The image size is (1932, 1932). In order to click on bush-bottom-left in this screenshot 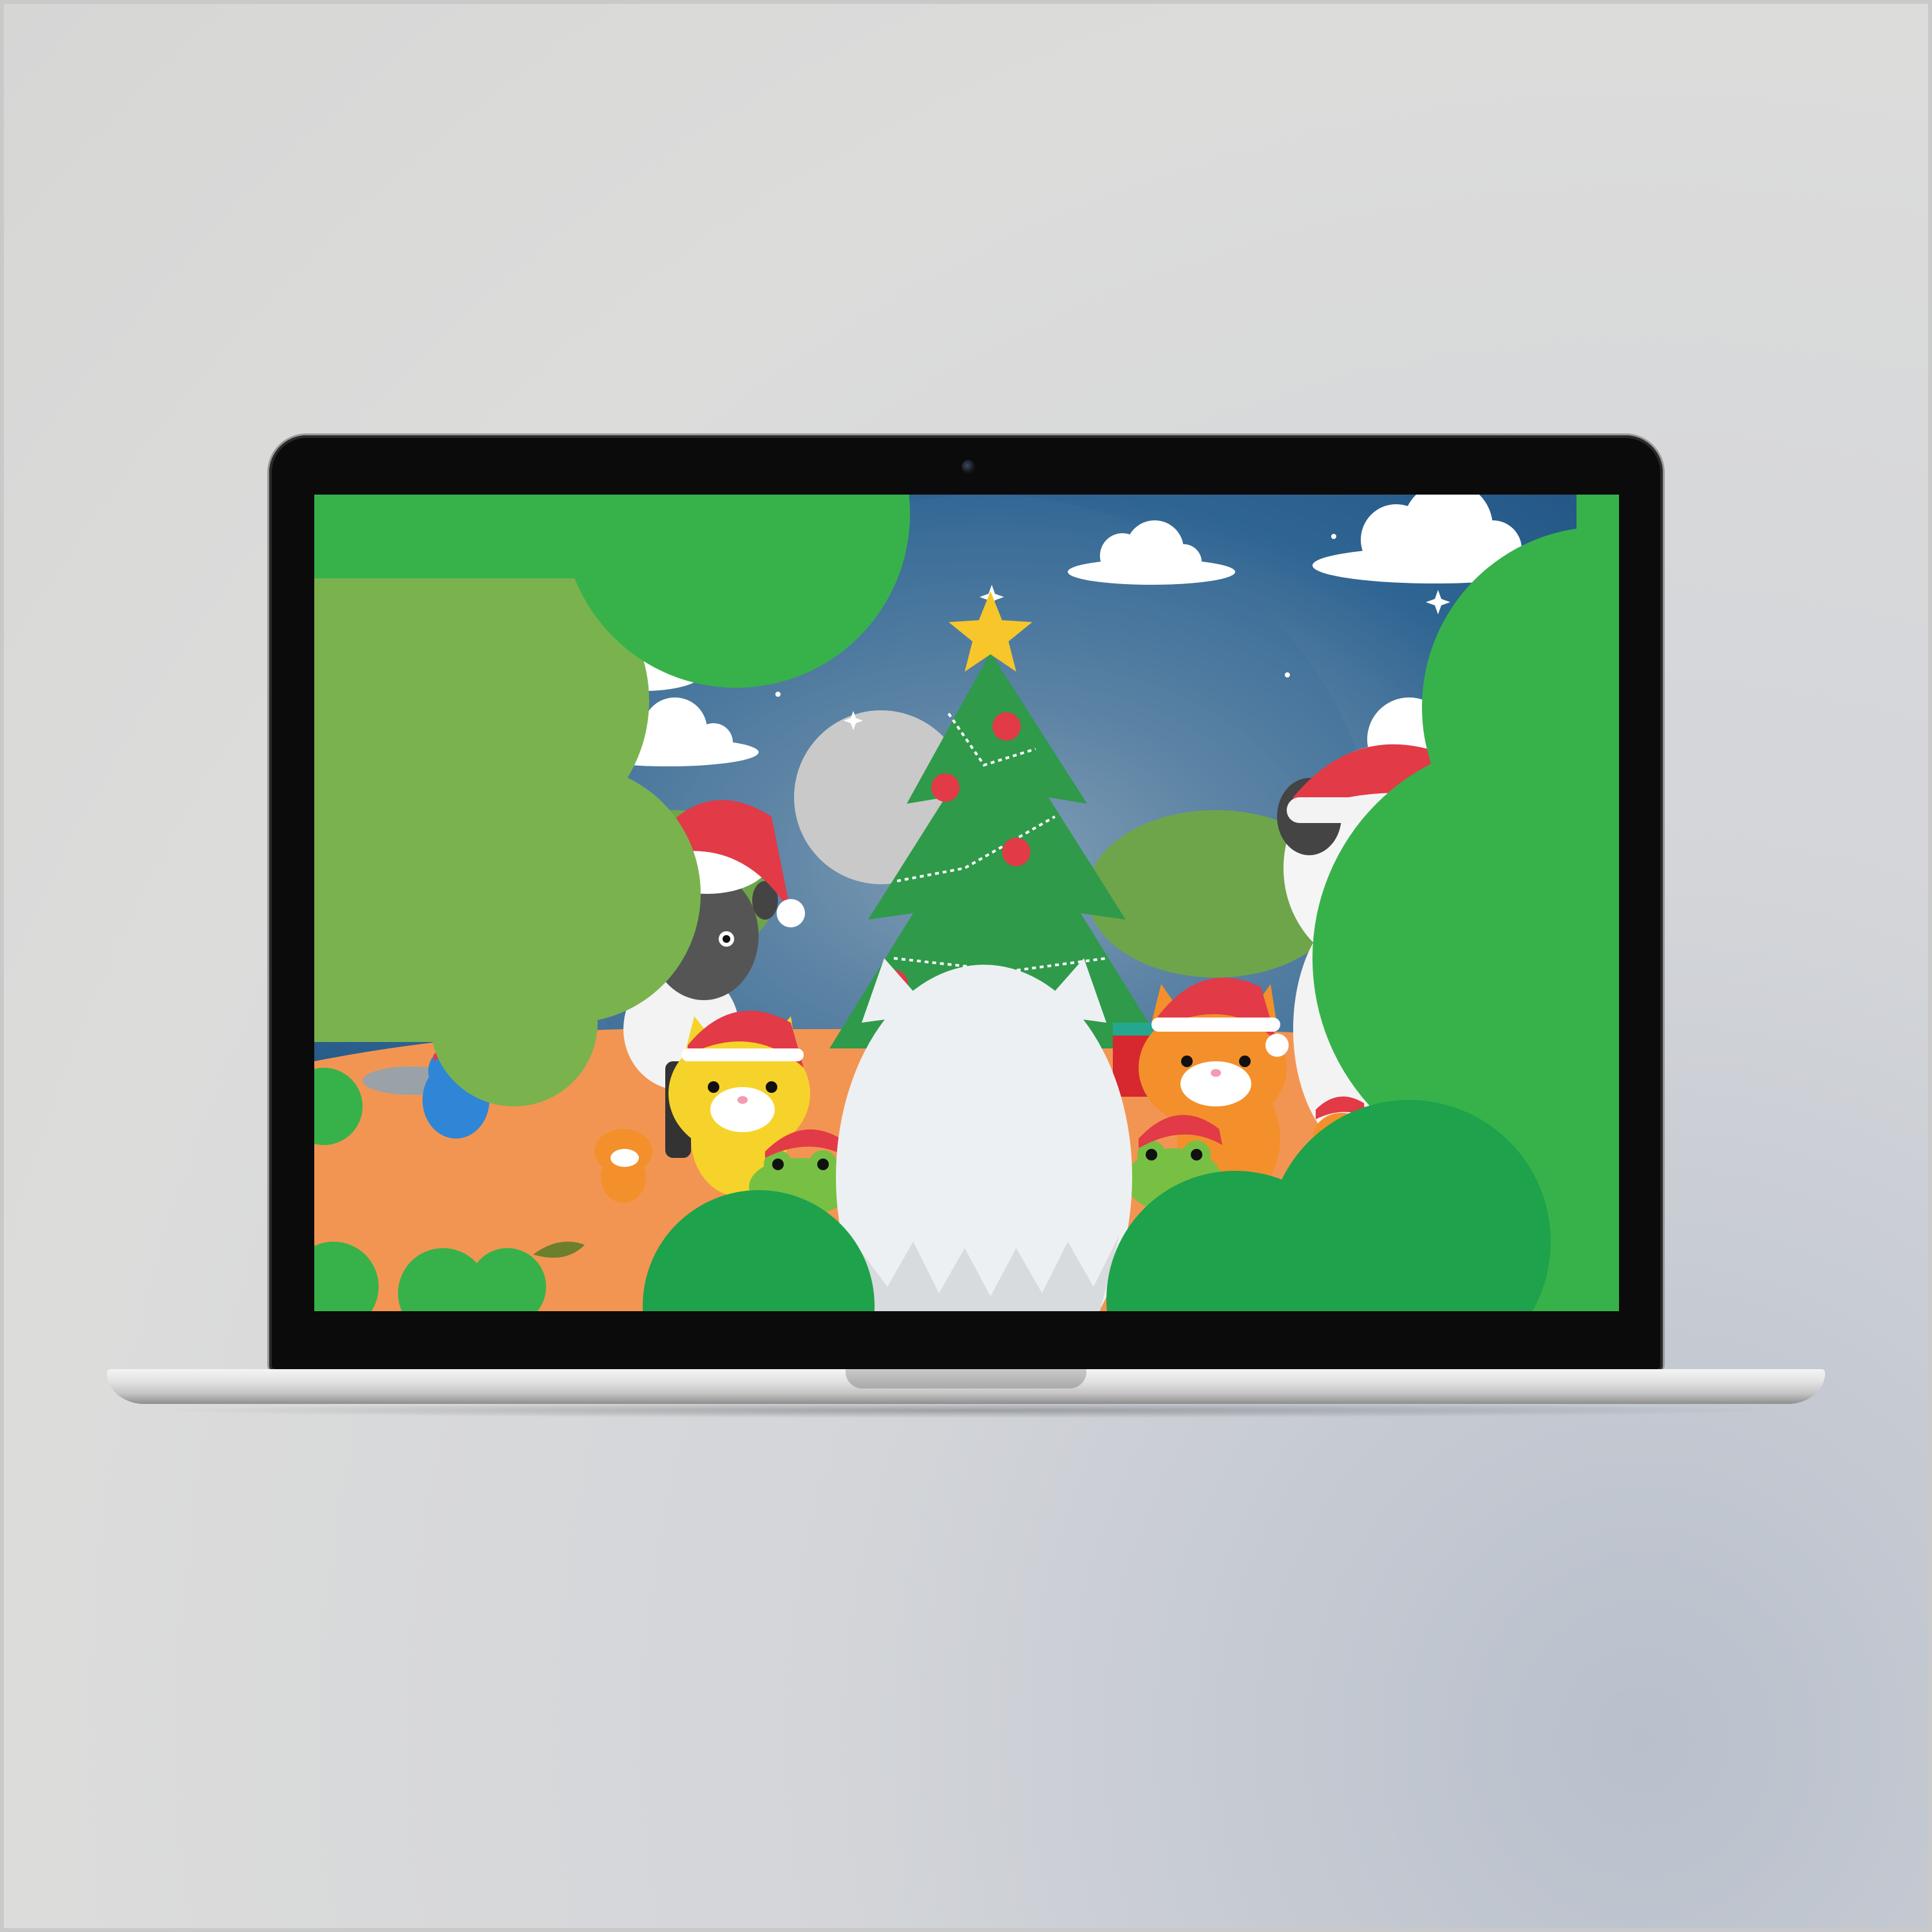, I will do `click(430, 1276)`.